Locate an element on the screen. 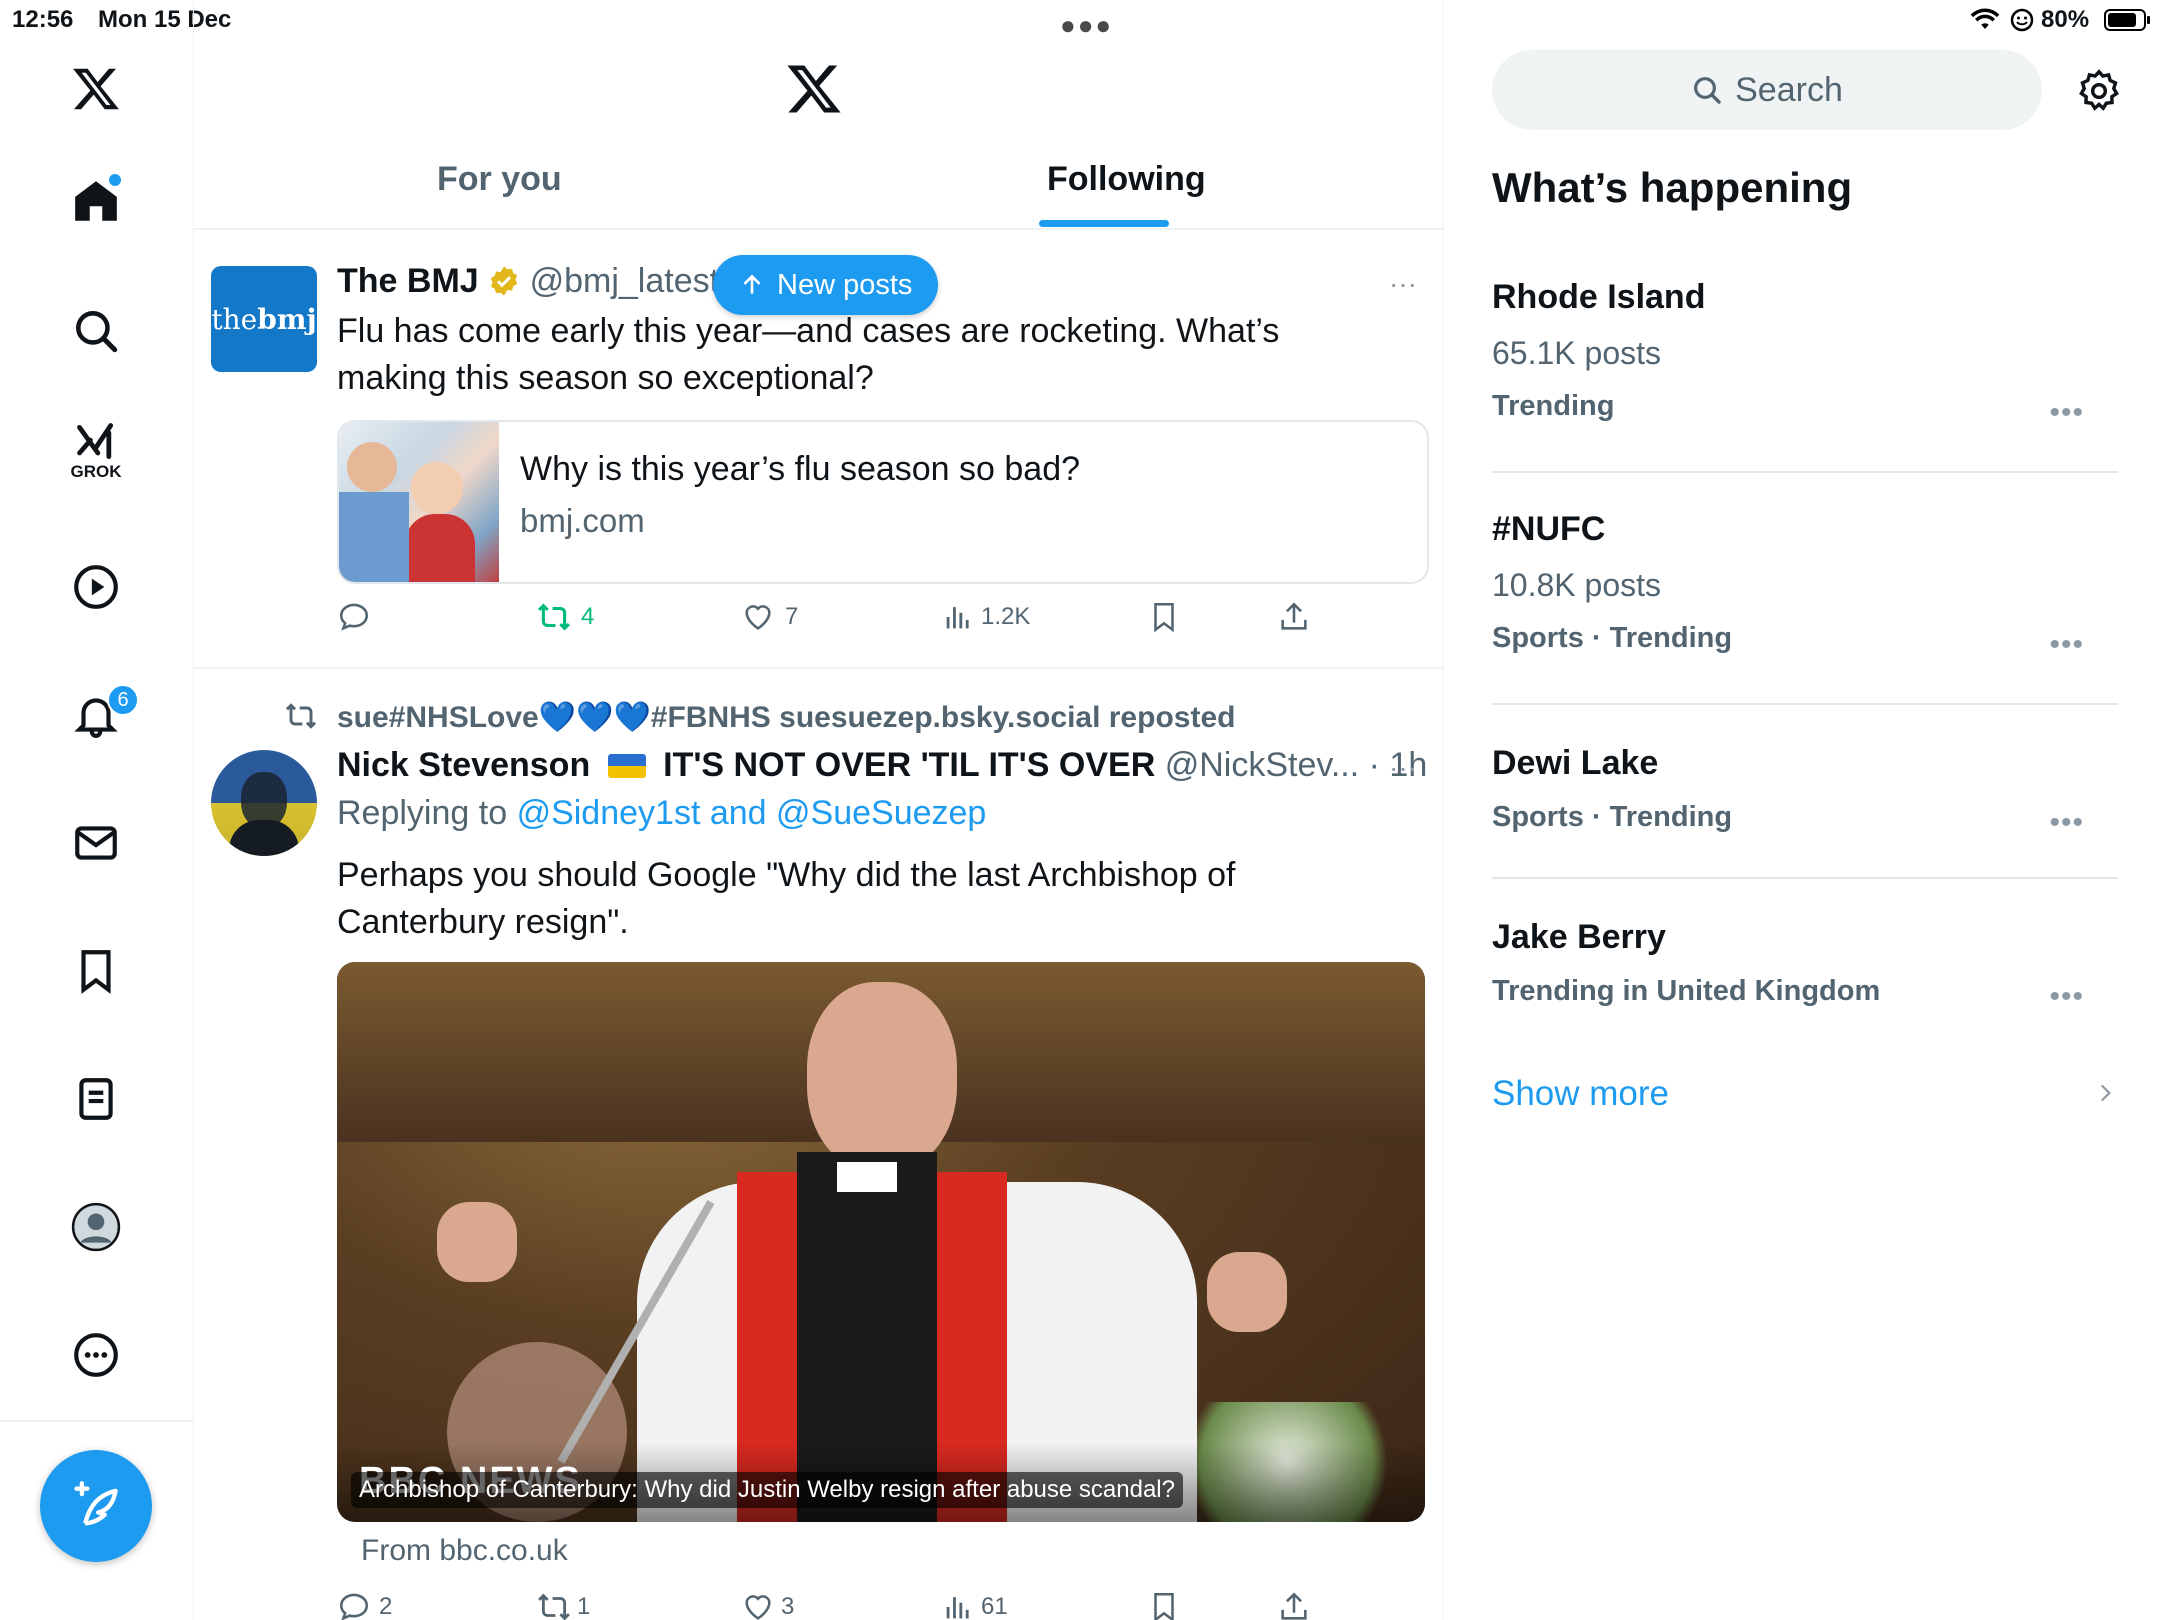 The image size is (2160, 1620). search-placeholder: Search is located at coordinates (1789, 89).